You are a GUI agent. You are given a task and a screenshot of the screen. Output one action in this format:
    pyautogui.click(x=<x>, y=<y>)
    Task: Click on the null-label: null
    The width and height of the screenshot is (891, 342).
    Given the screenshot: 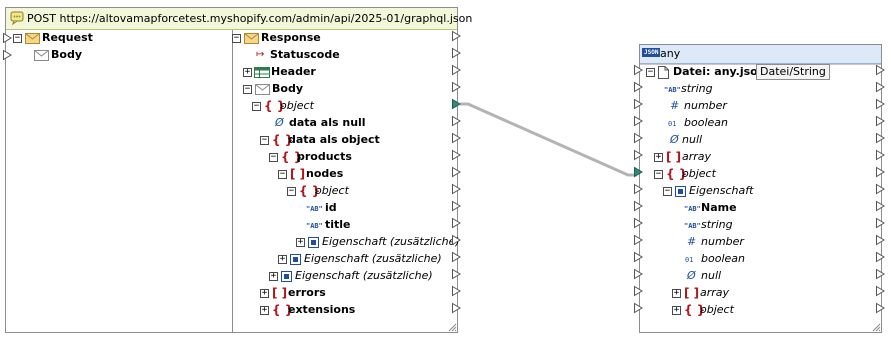 What is the action you would take?
    pyautogui.click(x=692, y=139)
    